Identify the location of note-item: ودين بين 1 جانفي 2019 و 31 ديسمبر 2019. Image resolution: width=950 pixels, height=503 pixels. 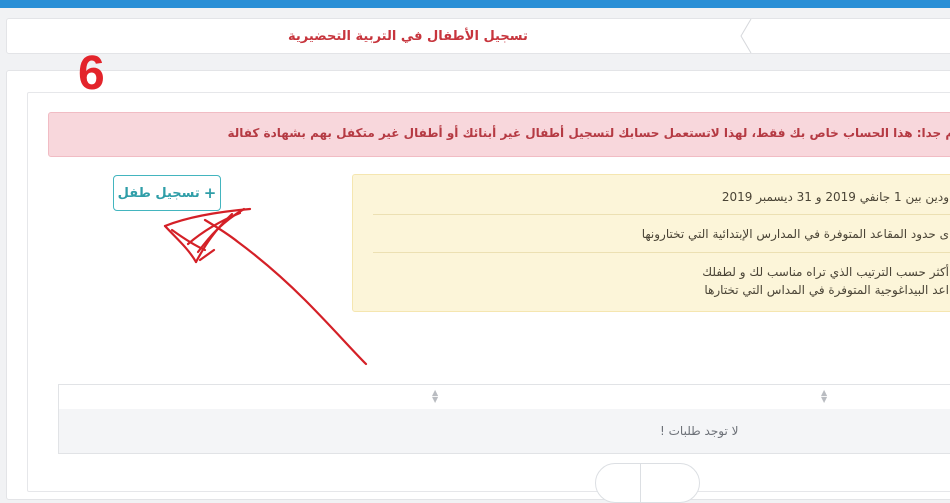
(835, 197).